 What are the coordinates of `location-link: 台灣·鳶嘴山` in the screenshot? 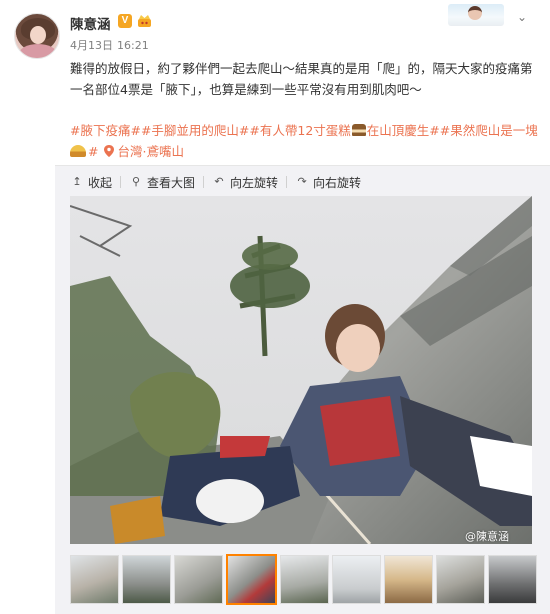 It's located at (150, 151).